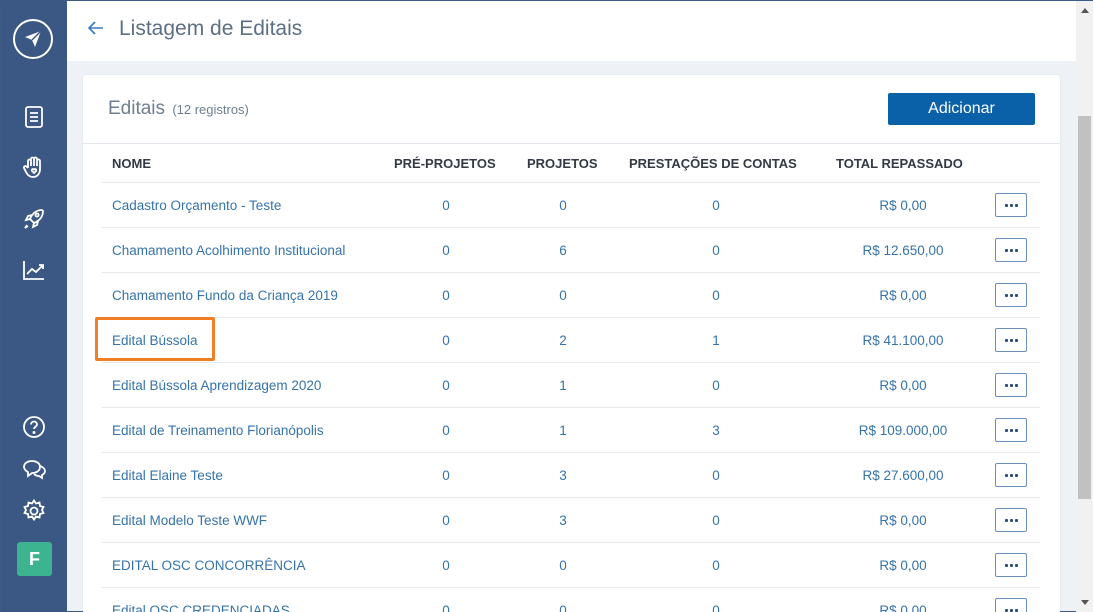 This screenshot has width=1093, height=612. What do you see at coordinates (34, 427) in the screenshot?
I see `help-icon` at bounding box center [34, 427].